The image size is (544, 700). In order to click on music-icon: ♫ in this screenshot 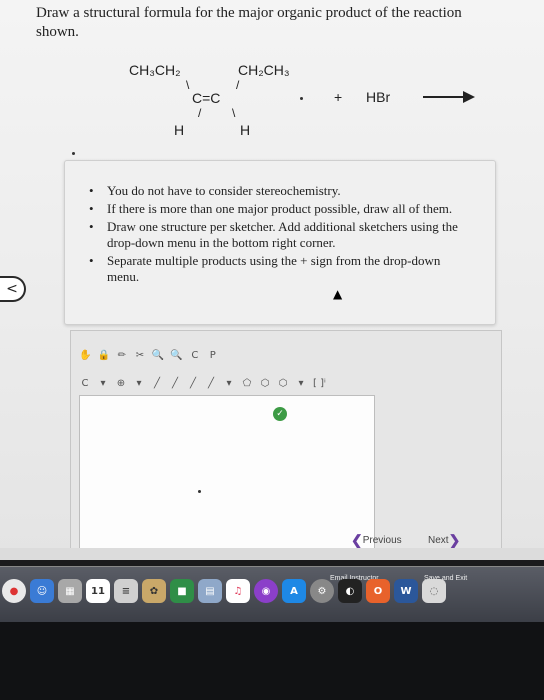, I will do `click(238, 591)`.